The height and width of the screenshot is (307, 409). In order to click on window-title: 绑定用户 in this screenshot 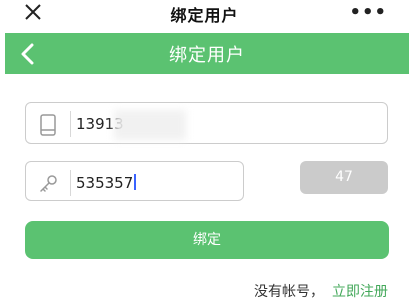, I will do `click(204, 15)`.